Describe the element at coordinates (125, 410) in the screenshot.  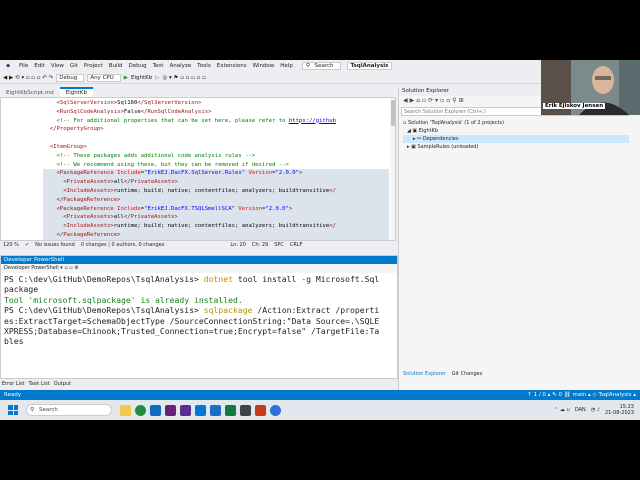
I see `file-explorer-icon` at that location.